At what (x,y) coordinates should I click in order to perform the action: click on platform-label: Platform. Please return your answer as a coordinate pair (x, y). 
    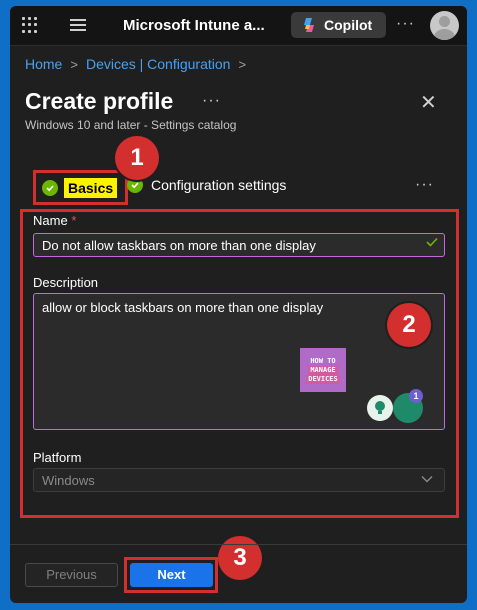
    Looking at the image, I should click on (57, 457).